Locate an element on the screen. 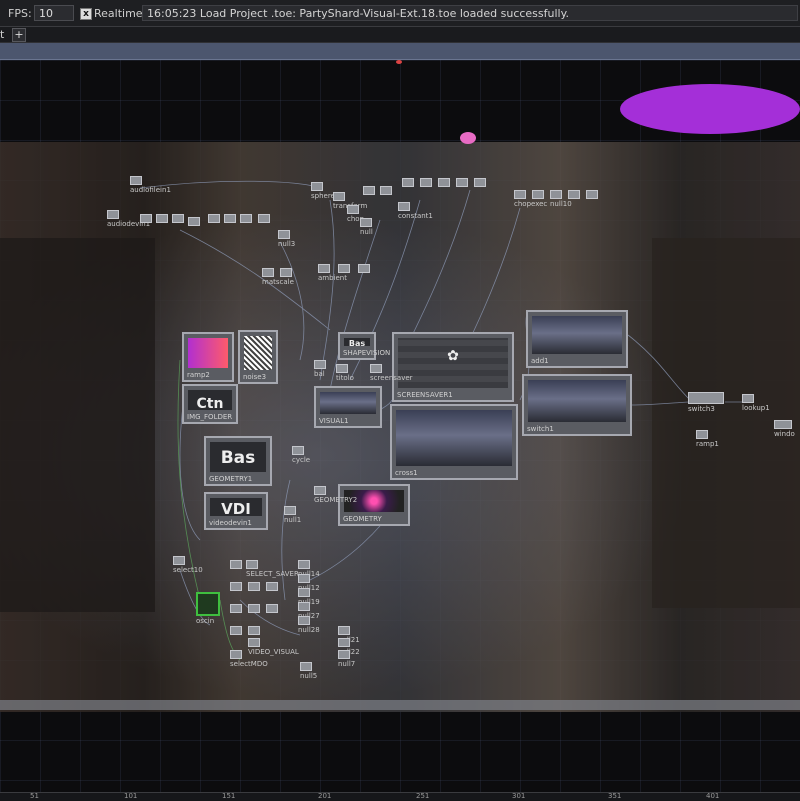  node-null1: null1 is located at coordinates (292, 515).